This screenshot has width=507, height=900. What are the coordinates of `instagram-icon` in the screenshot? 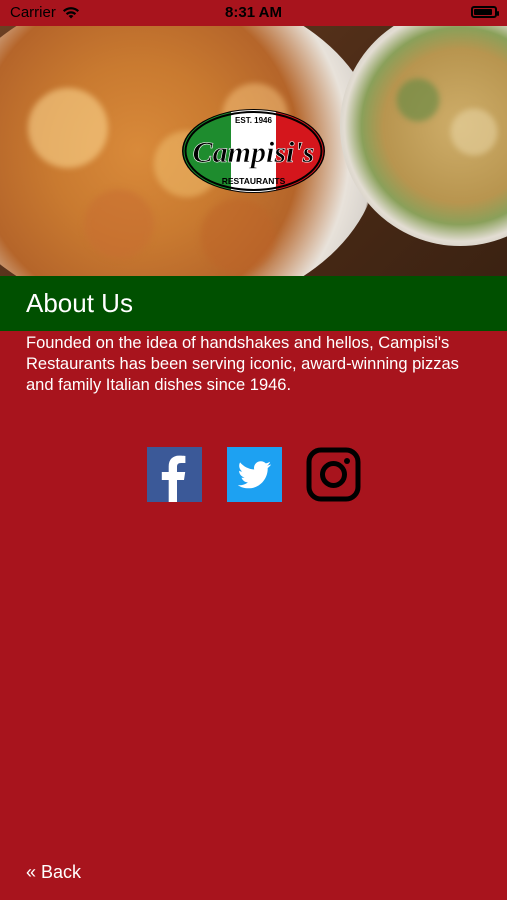 It's located at (333, 474).